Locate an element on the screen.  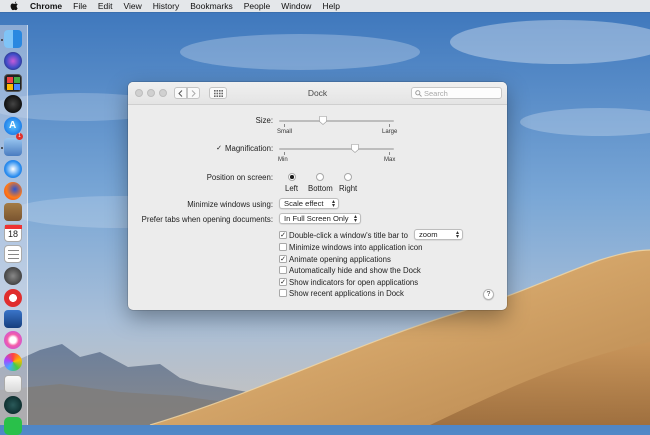
photos-icon is located at coordinates (13, 362).